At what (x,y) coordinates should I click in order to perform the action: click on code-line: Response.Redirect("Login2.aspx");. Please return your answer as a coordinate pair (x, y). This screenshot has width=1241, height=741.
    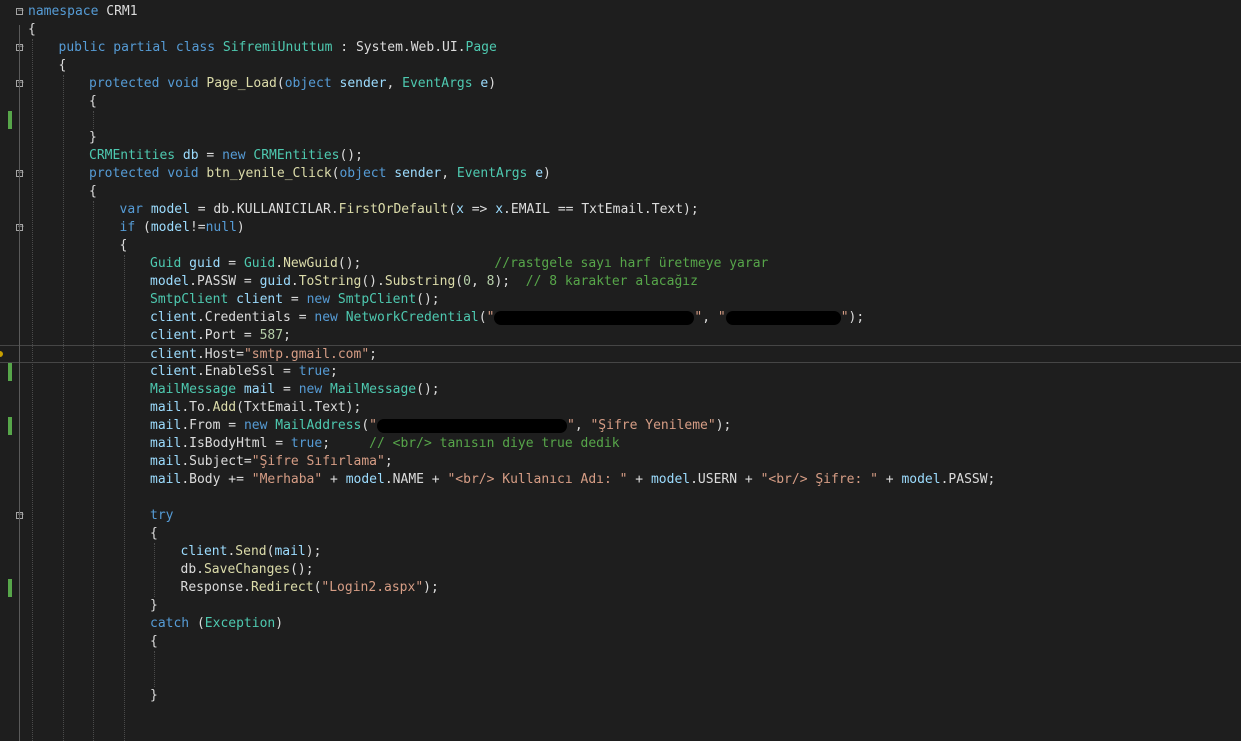
    Looking at the image, I should click on (620, 588).